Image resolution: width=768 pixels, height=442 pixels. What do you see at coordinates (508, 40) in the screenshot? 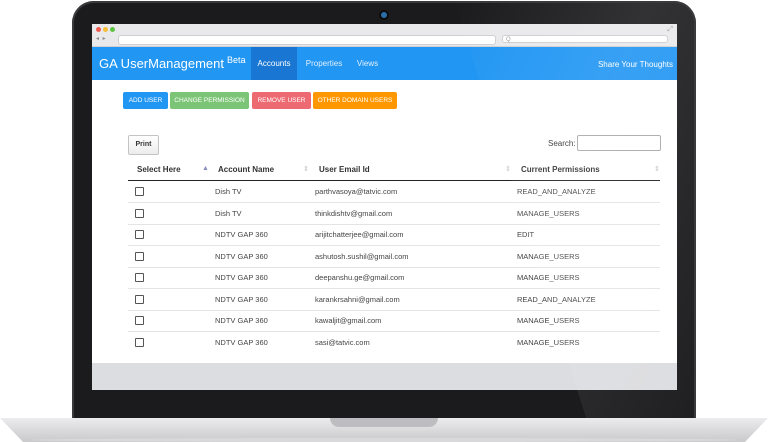
I see `browser-search-icon: Q` at bounding box center [508, 40].